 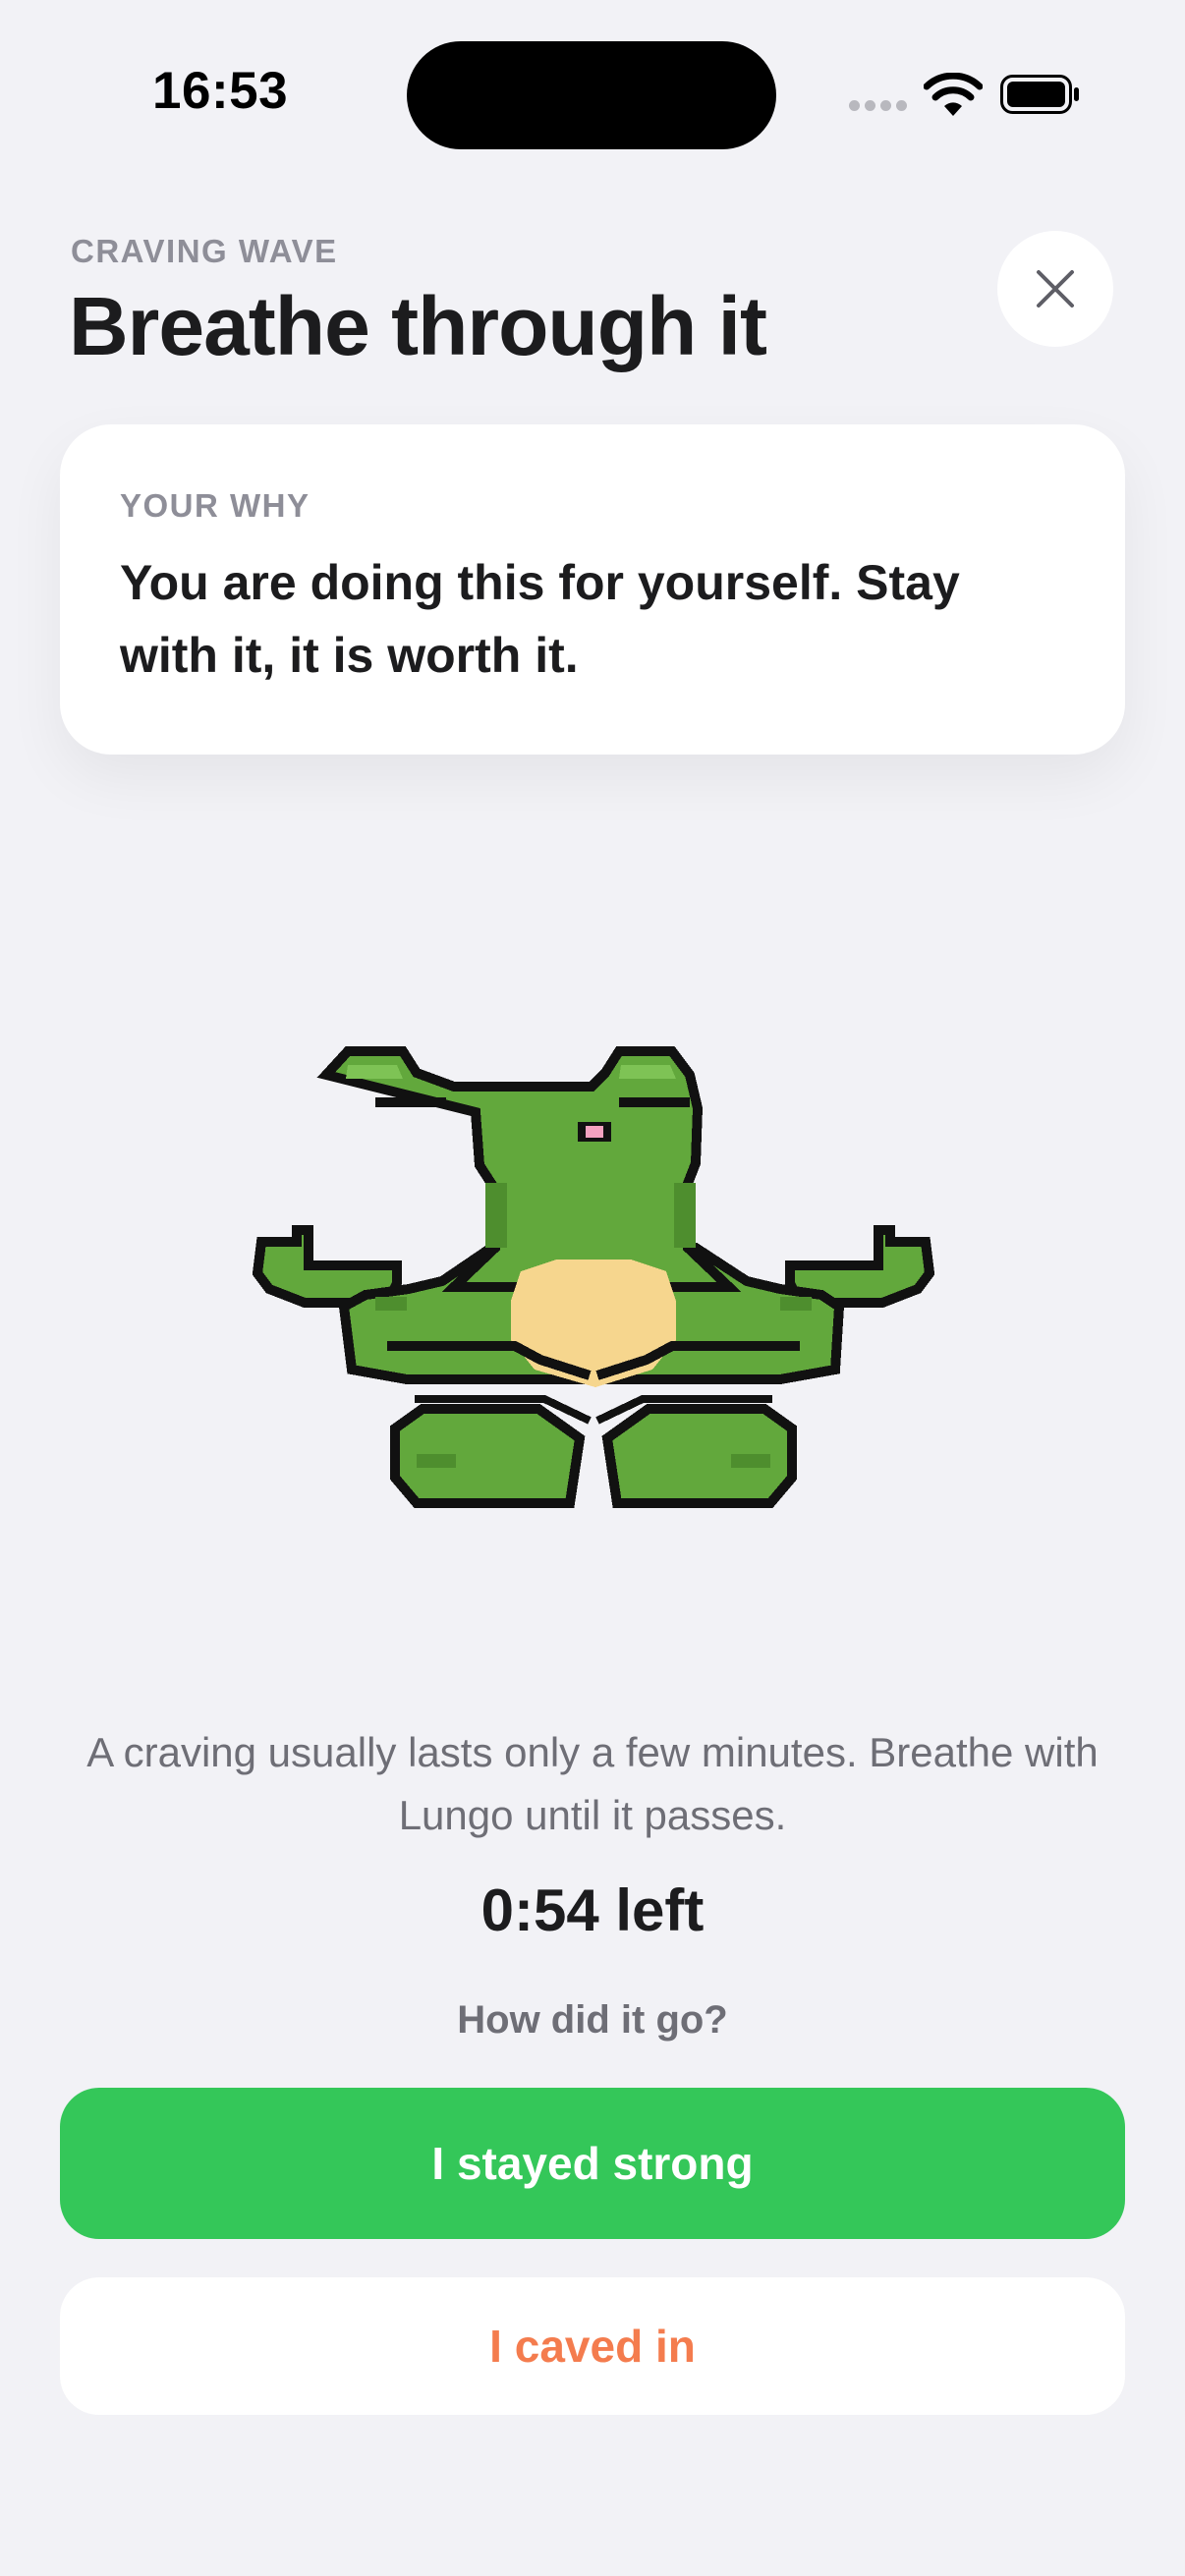 I want to click on wifi-icon, so click(x=954, y=94).